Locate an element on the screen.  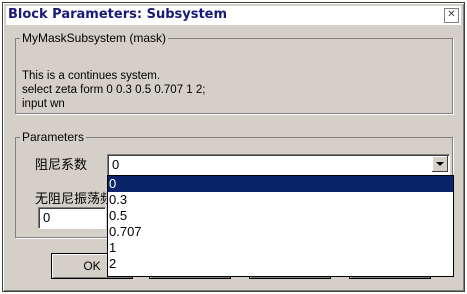
zeta-select: 0 is located at coordinates (278, 165).